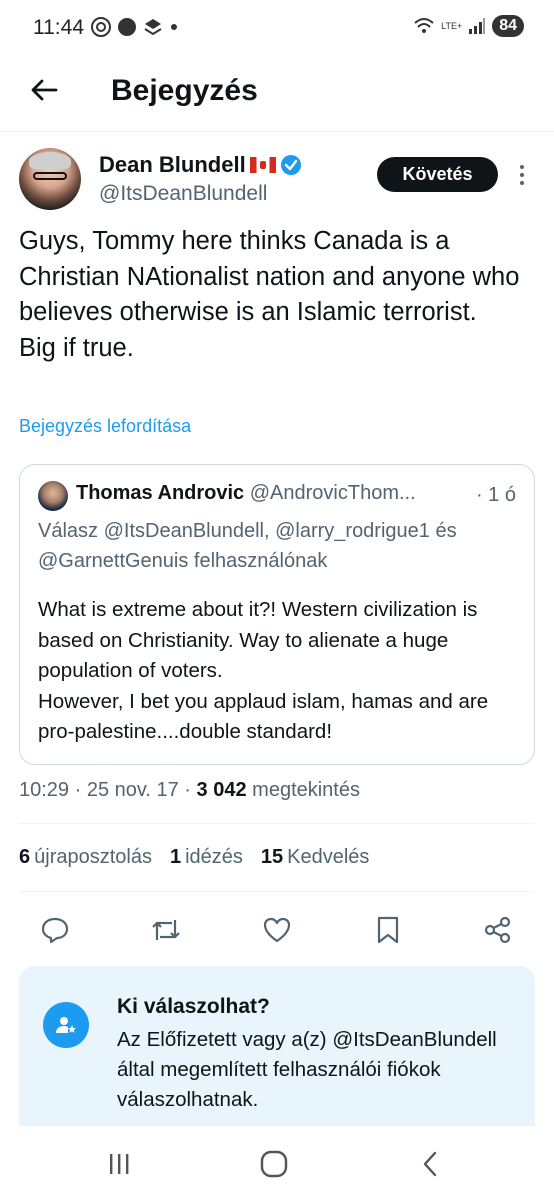  Describe the element at coordinates (193, 1006) in the screenshot. I see `reply-restriction-title: Ki válaszolhat?` at that location.